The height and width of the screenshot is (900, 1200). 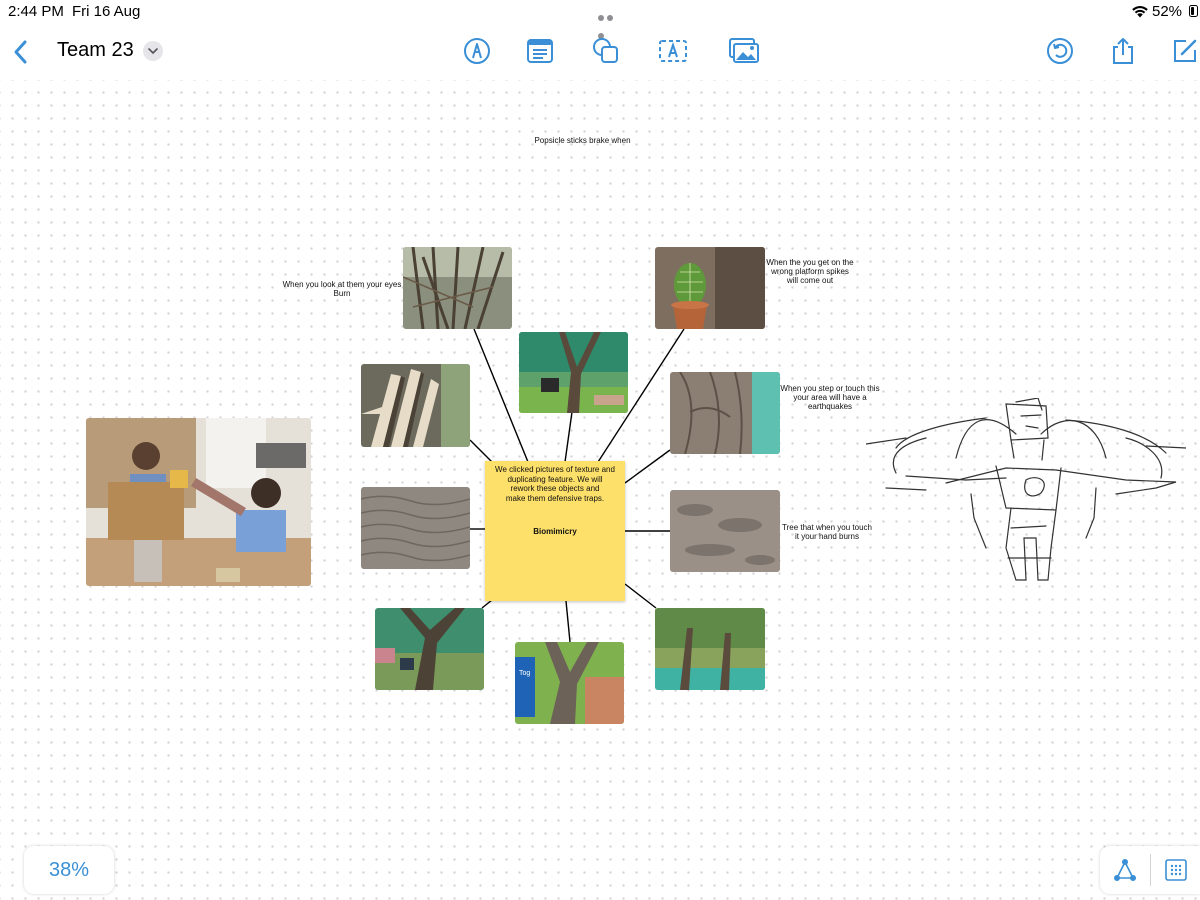 I want to click on photo-classroom-prototype, so click(x=198, y=502).